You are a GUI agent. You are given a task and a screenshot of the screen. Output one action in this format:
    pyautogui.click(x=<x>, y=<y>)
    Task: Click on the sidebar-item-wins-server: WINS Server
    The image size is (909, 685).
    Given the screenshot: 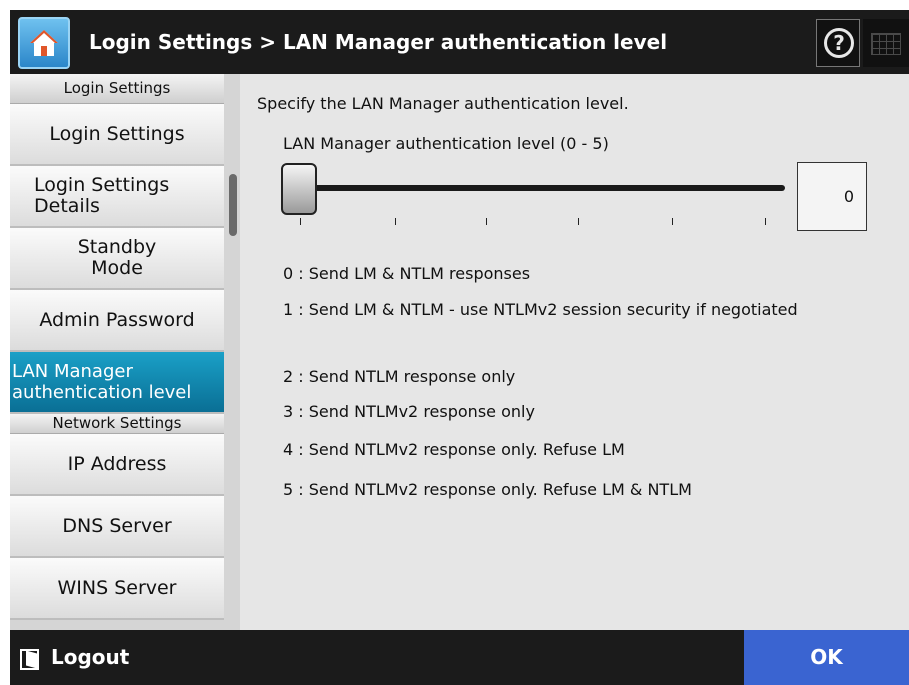 What is the action you would take?
    pyautogui.click(x=117, y=589)
    